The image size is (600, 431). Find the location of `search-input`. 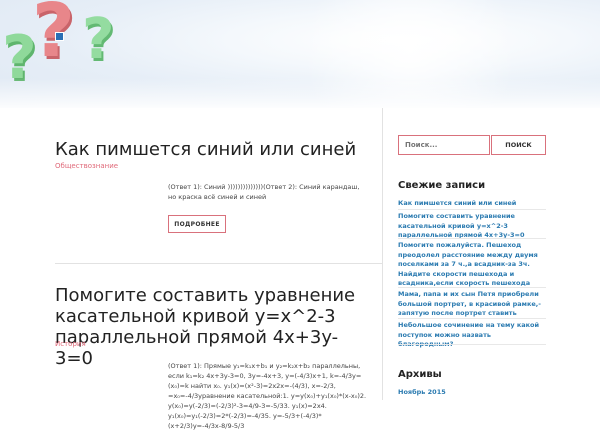

search-input is located at coordinates (444, 145).